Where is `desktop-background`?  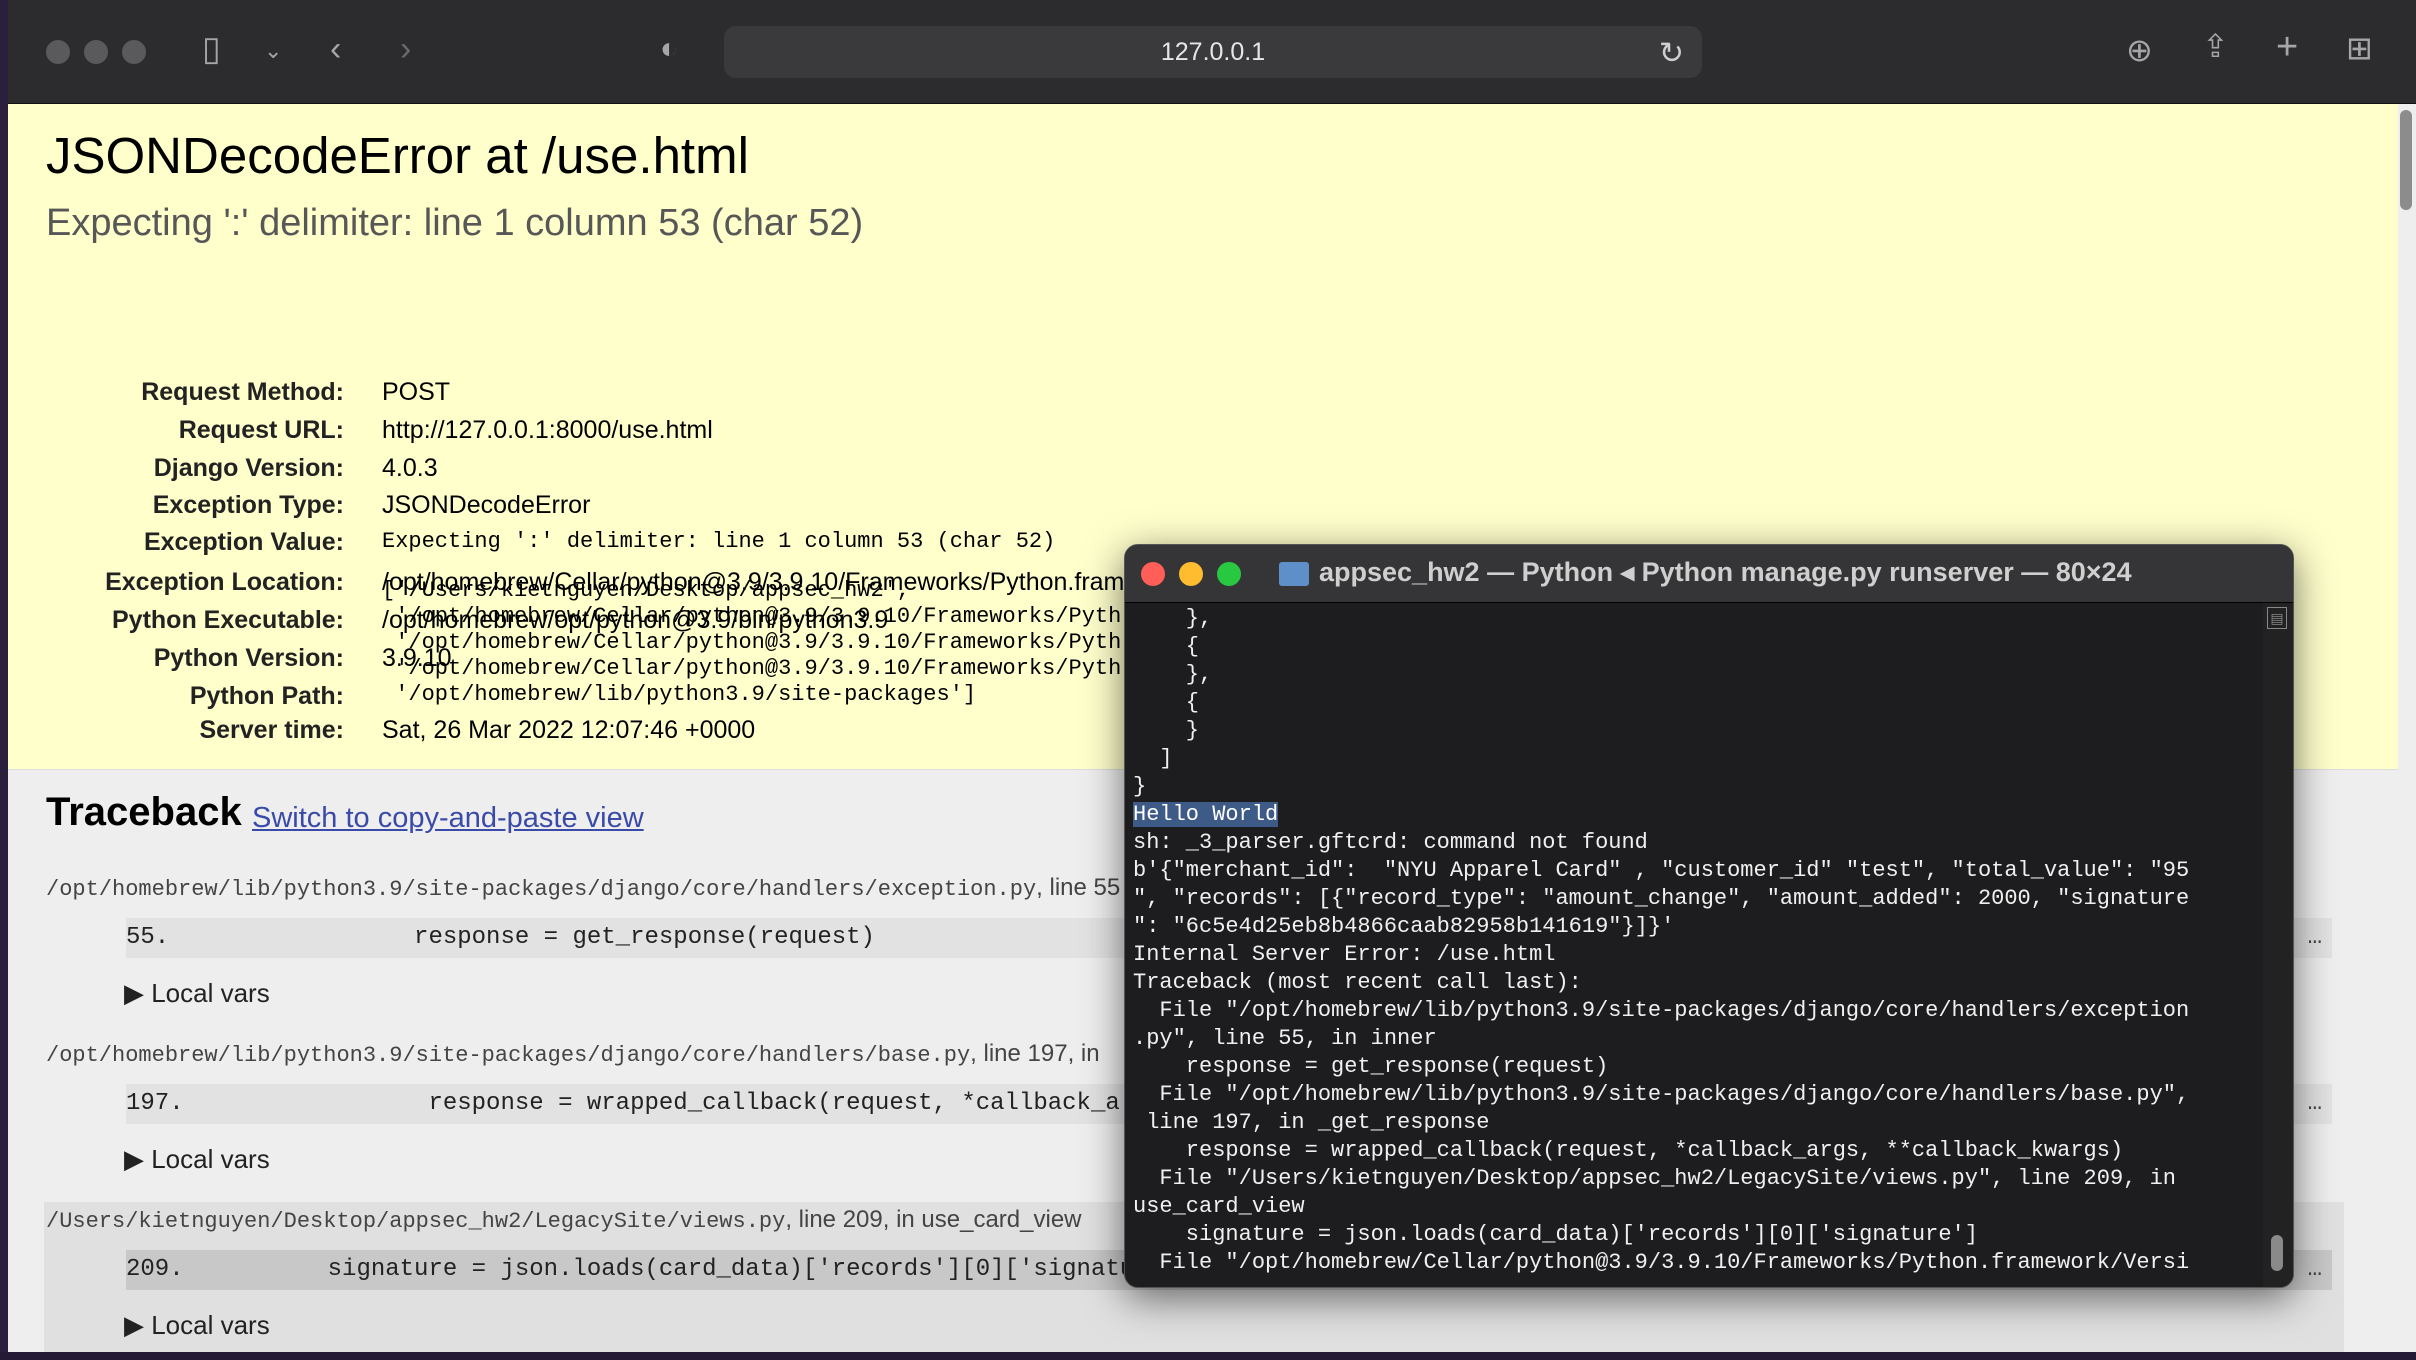
desktop-background is located at coordinates (4, 680).